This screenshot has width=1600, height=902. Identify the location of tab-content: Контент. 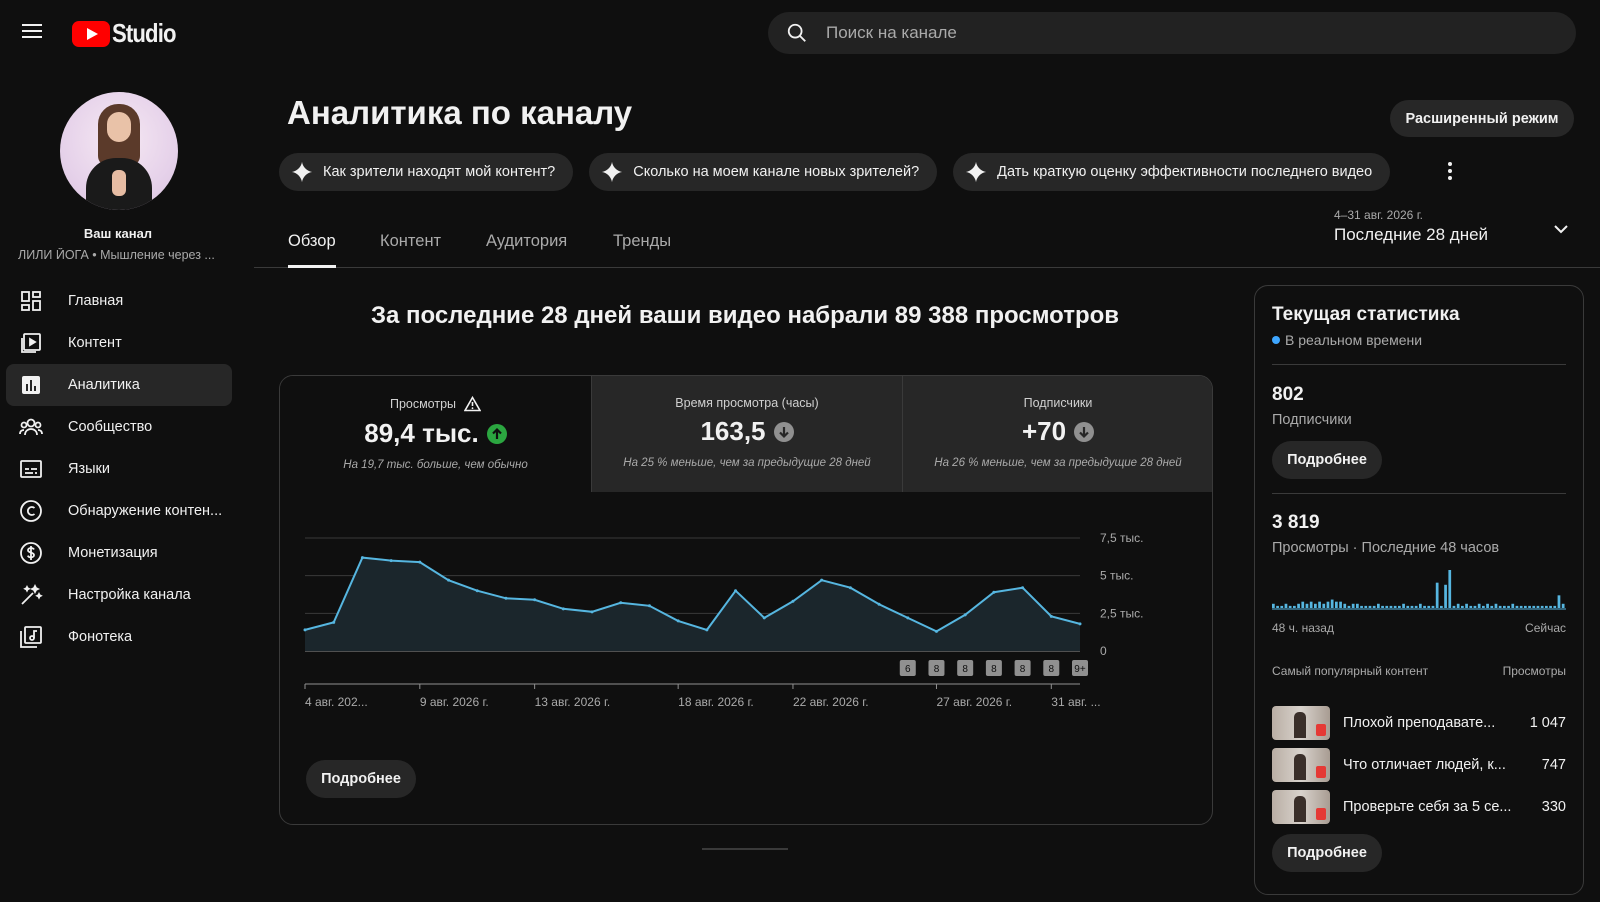
(410, 248).